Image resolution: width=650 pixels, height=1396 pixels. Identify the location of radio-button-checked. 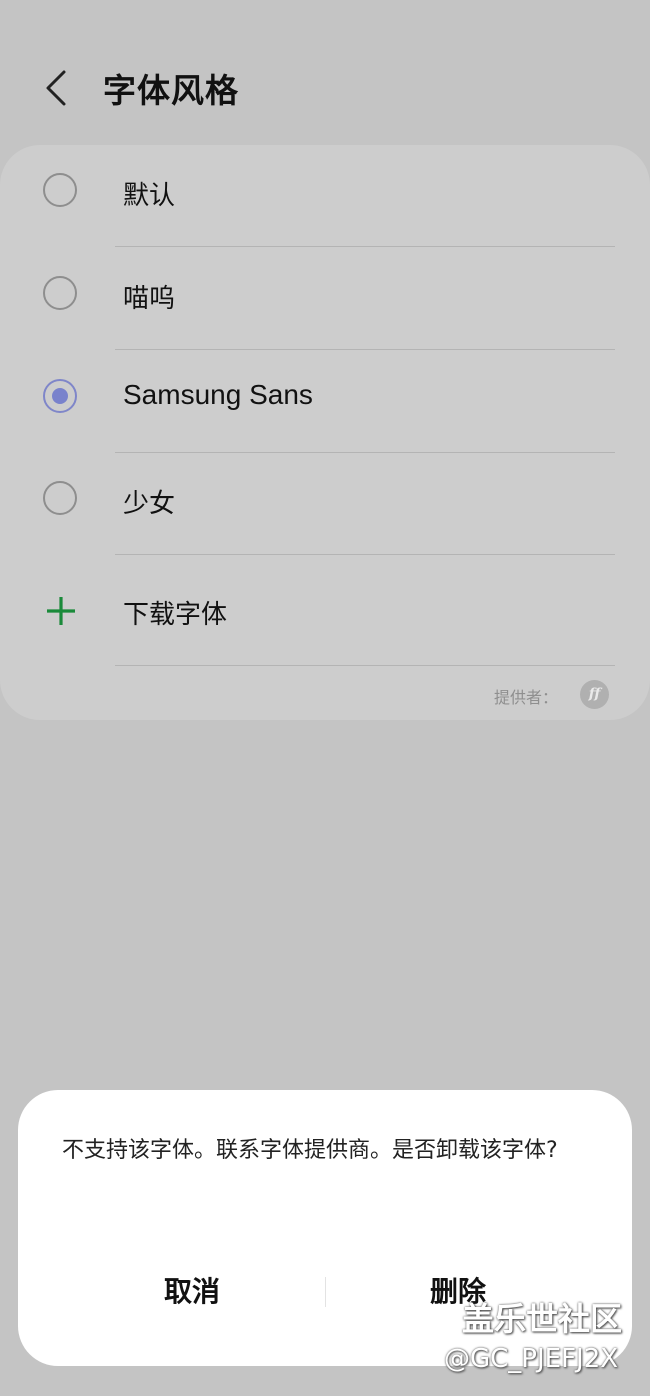
(60, 396).